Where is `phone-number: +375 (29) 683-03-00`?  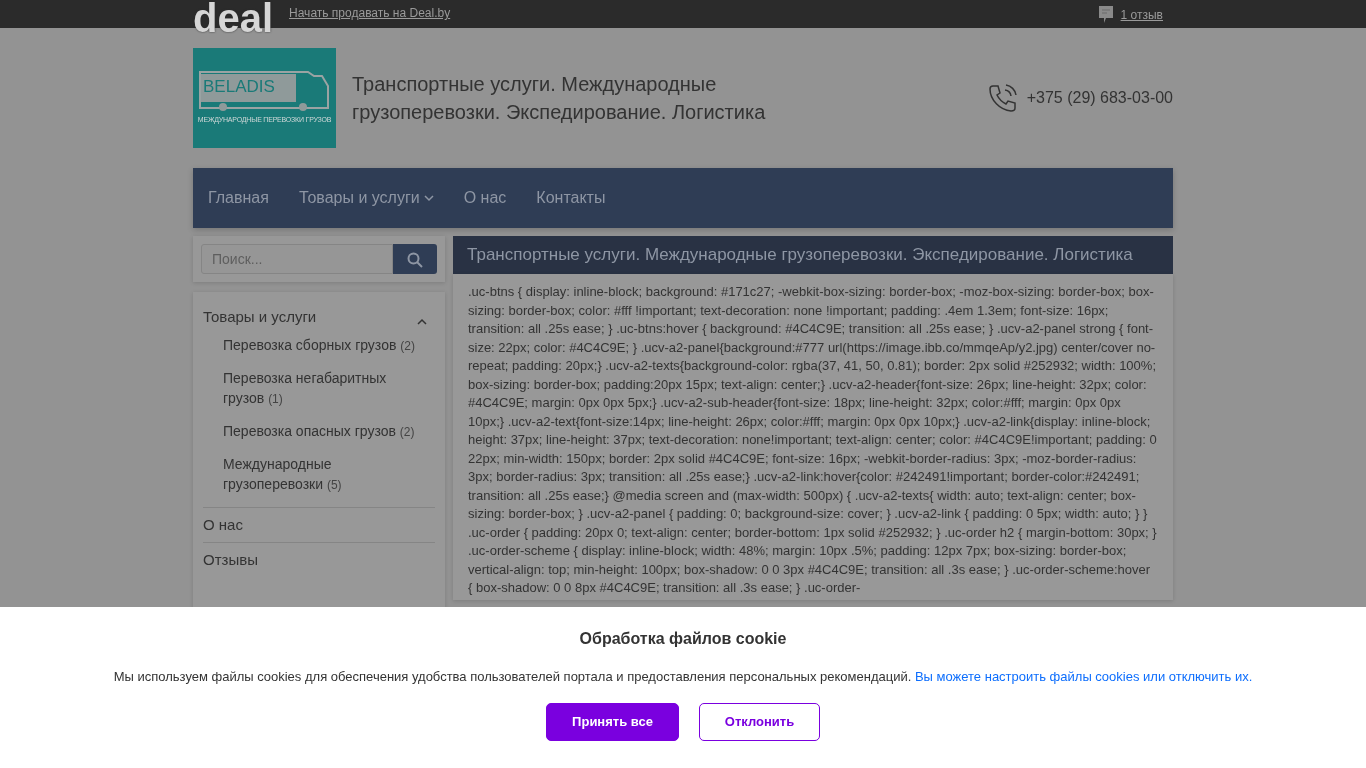 phone-number: +375 (29) 683-03-00 is located at coordinates (1099, 98).